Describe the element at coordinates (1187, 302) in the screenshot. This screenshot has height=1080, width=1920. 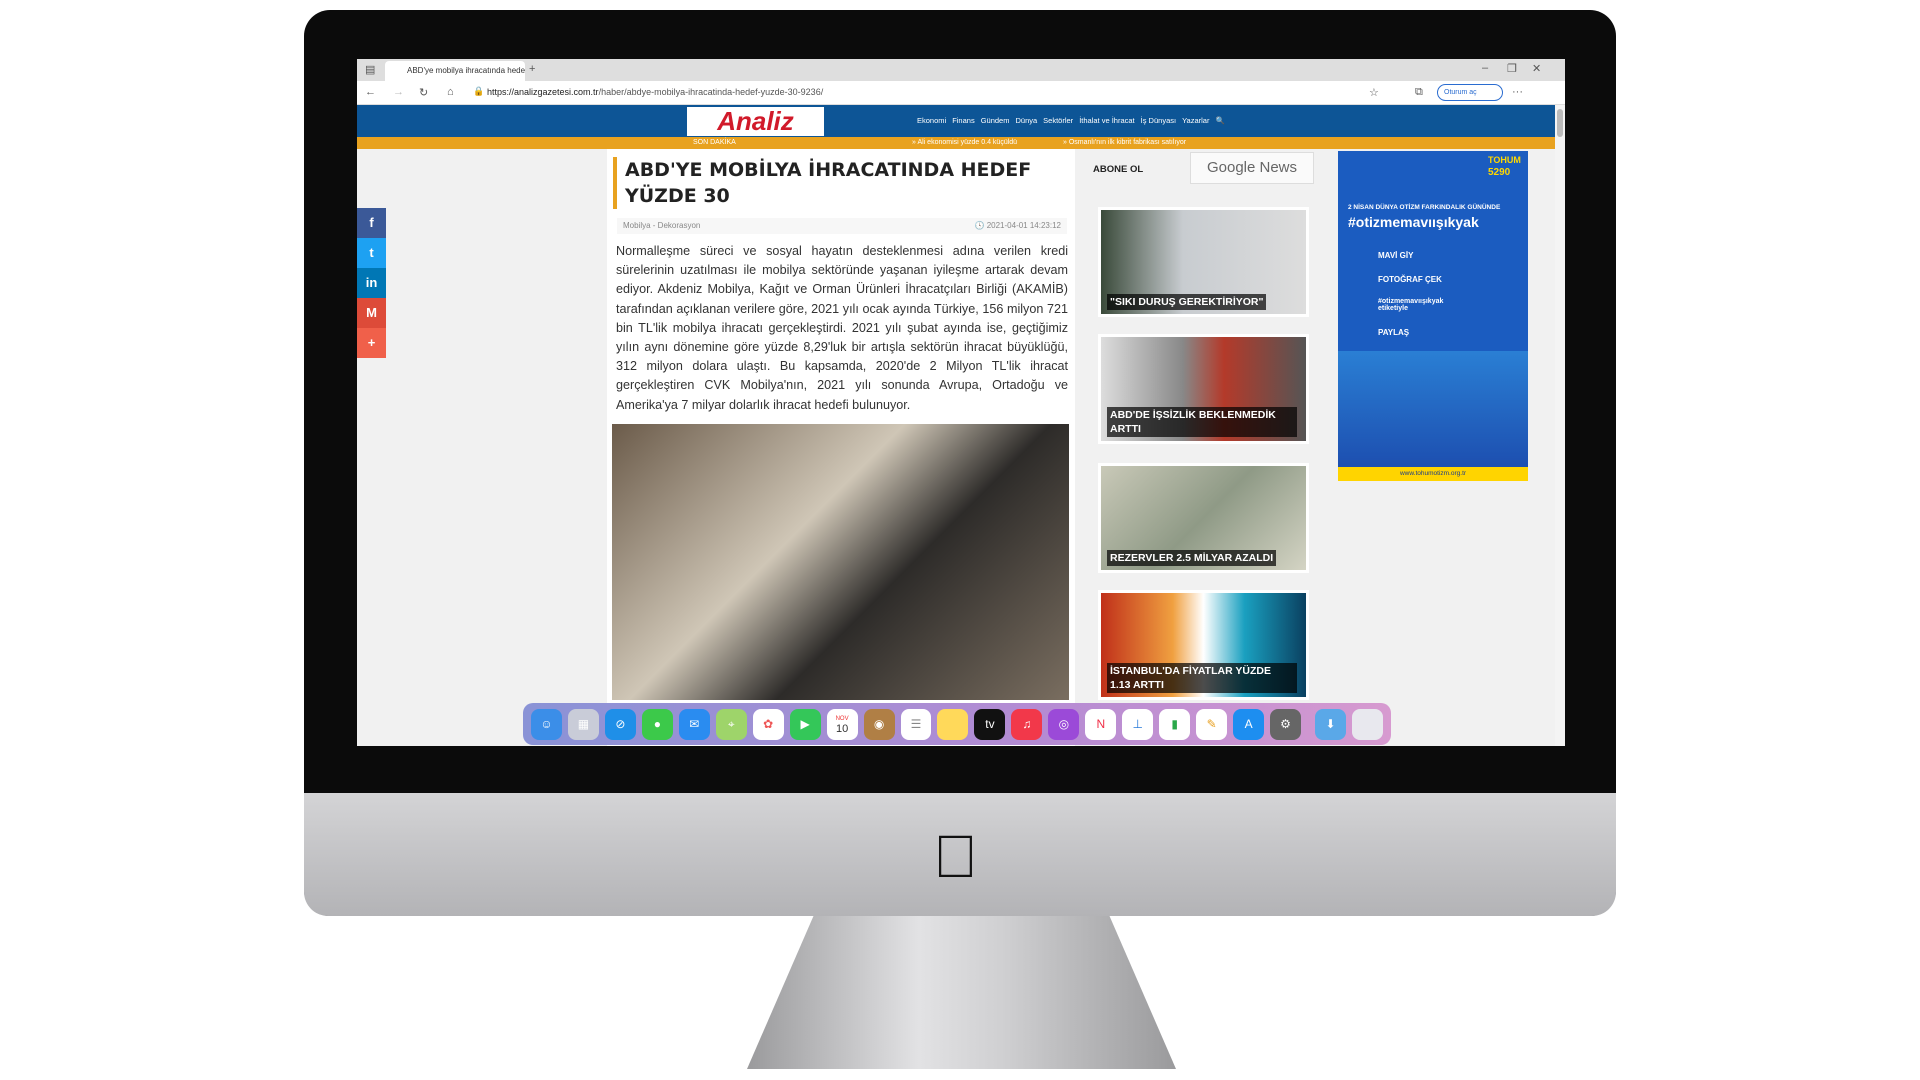
I see `news-card-title: "SIKI DURUŞ GEREKTİRİYOR"` at that location.